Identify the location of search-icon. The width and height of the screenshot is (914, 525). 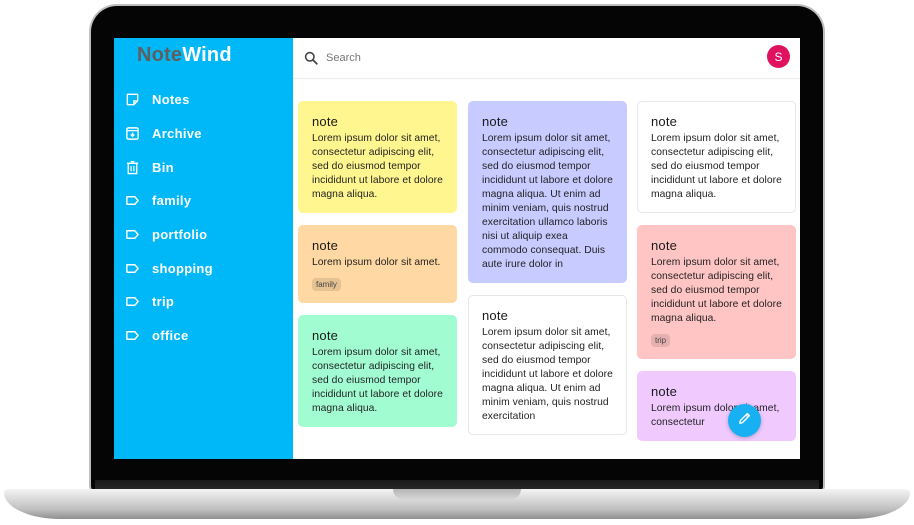
(311, 57).